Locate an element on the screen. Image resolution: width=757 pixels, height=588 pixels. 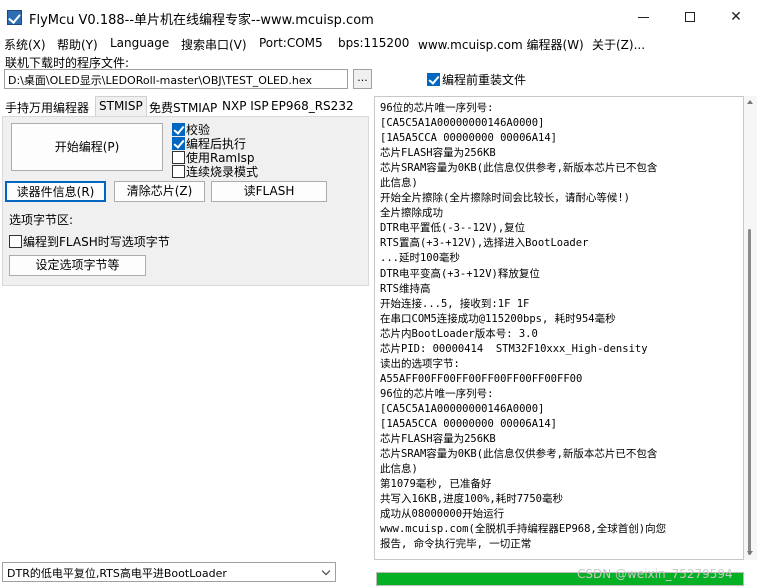
menu-language: Language is located at coordinates (139, 43).